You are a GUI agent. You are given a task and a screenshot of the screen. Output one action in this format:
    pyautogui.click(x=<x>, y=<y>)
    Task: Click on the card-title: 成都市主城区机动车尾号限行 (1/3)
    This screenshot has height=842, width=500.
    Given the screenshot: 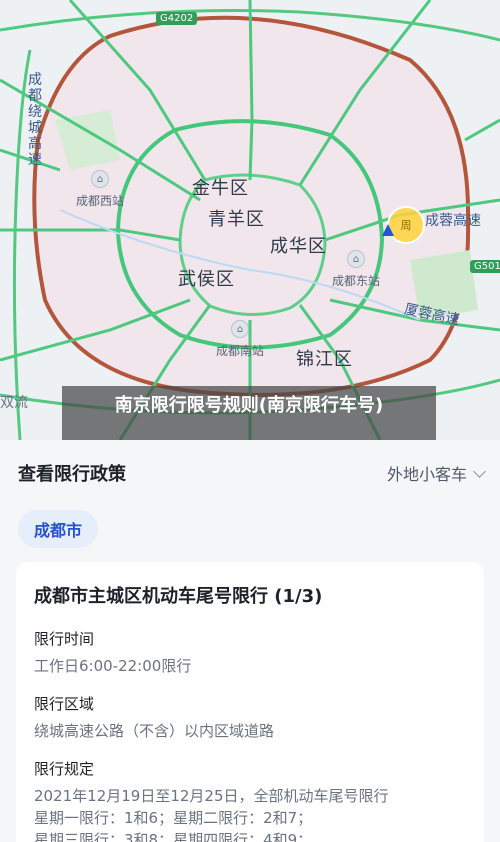 What is the action you would take?
    pyautogui.click(x=178, y=596)
    